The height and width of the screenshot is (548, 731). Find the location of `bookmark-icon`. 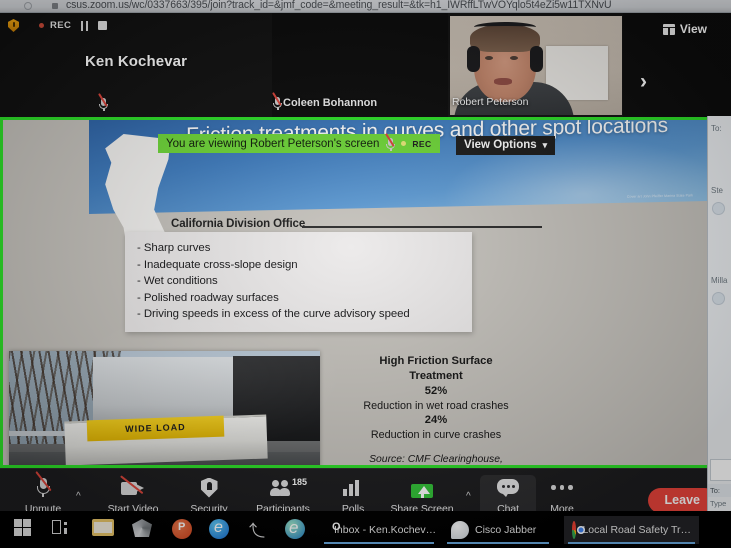

bookmark-icon is located at coordinates (55, 6).